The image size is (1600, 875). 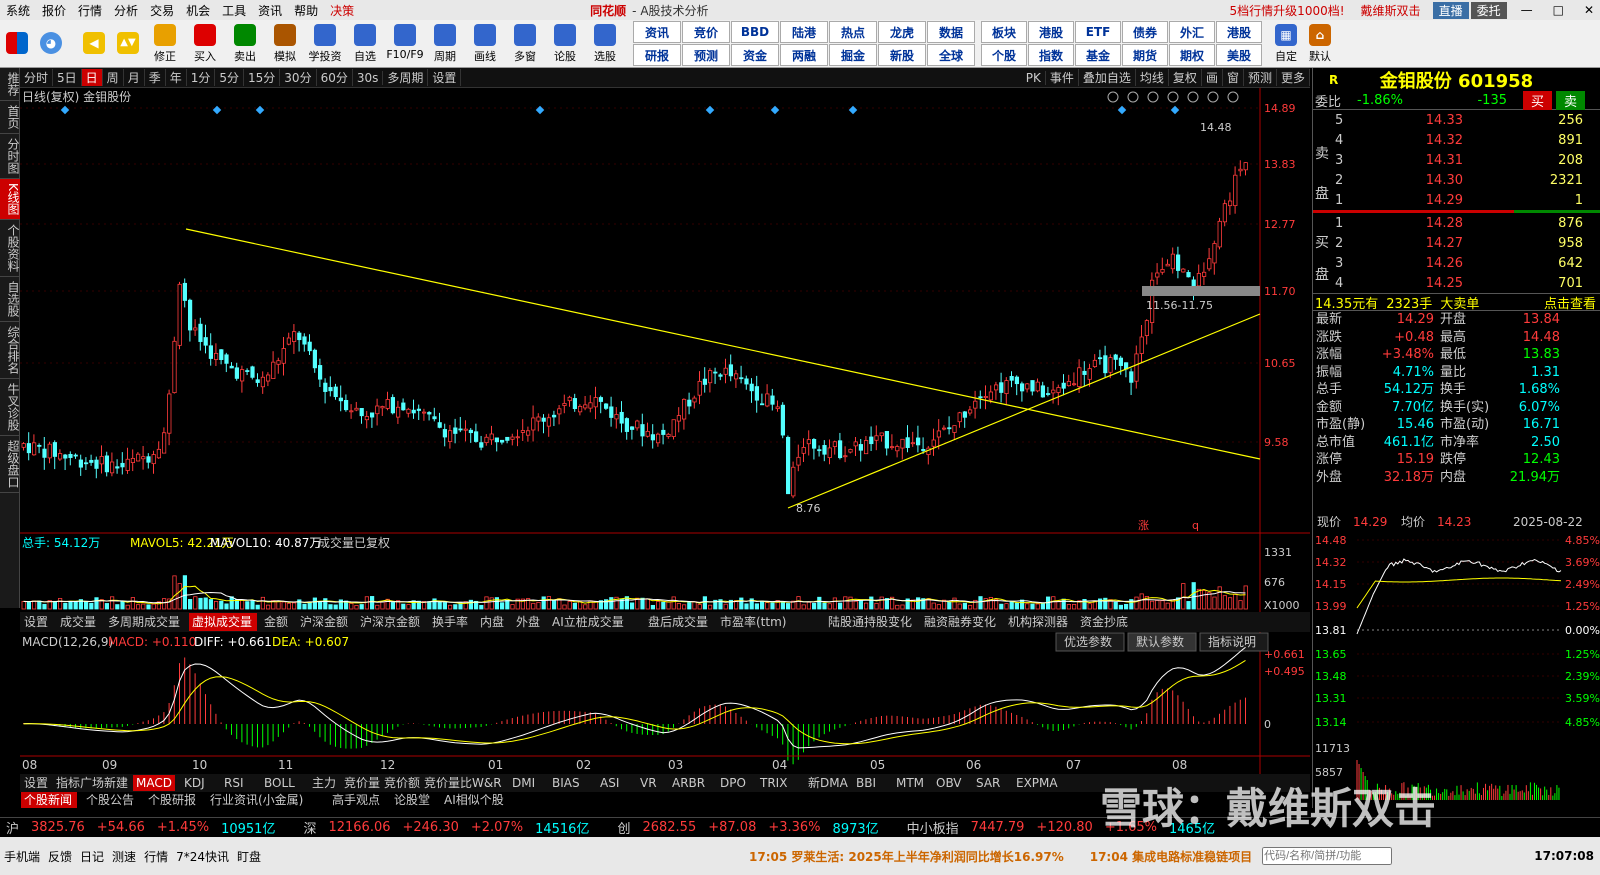 I want to click on indicator-item-2: 新建, so click(x=116, y=782).